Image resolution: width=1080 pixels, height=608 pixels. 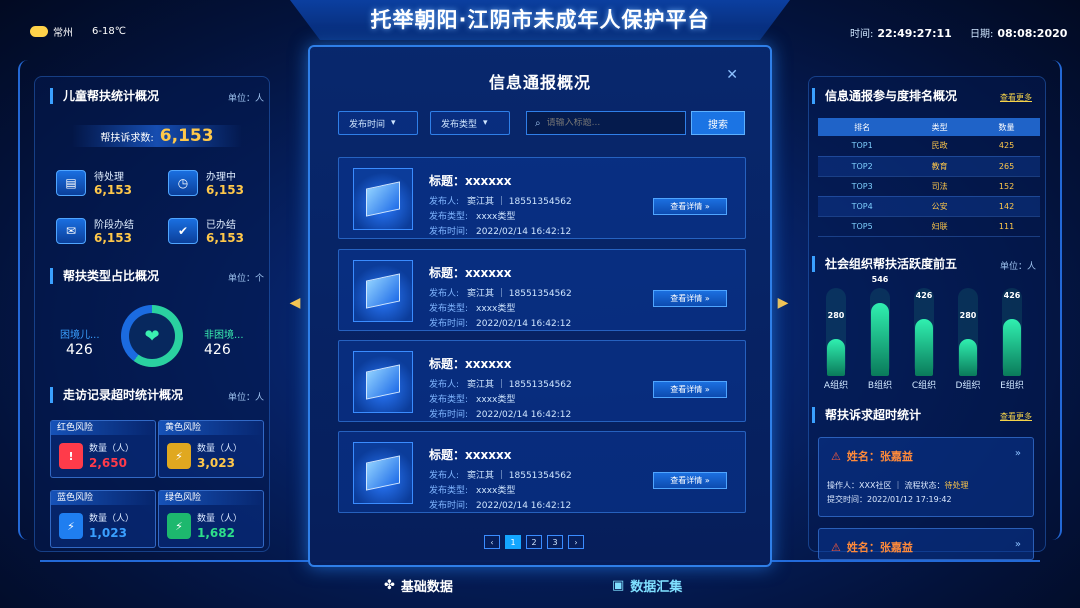 I want to click on close-icon: ✕, so click(x=732, y=75).